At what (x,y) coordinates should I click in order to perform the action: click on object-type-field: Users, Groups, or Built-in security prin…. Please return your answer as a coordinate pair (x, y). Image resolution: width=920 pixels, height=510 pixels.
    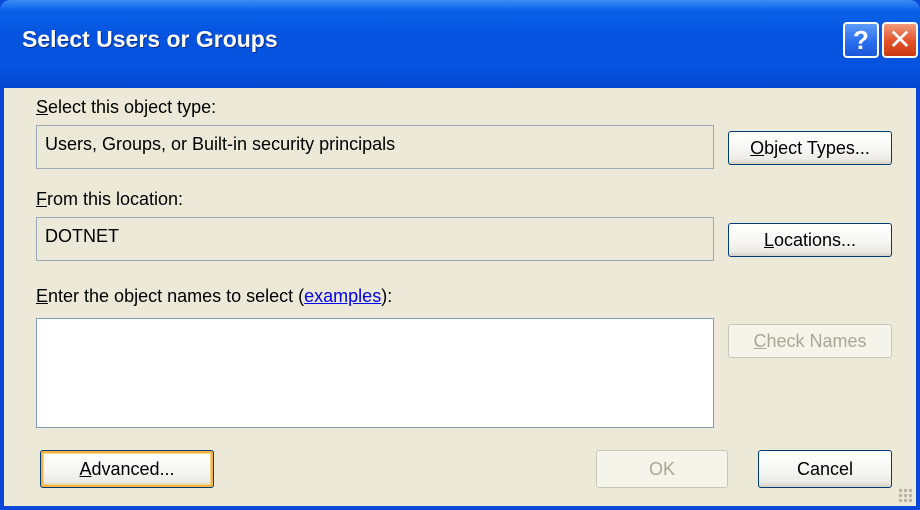
    Looking at the image, I should click on (375, 147).